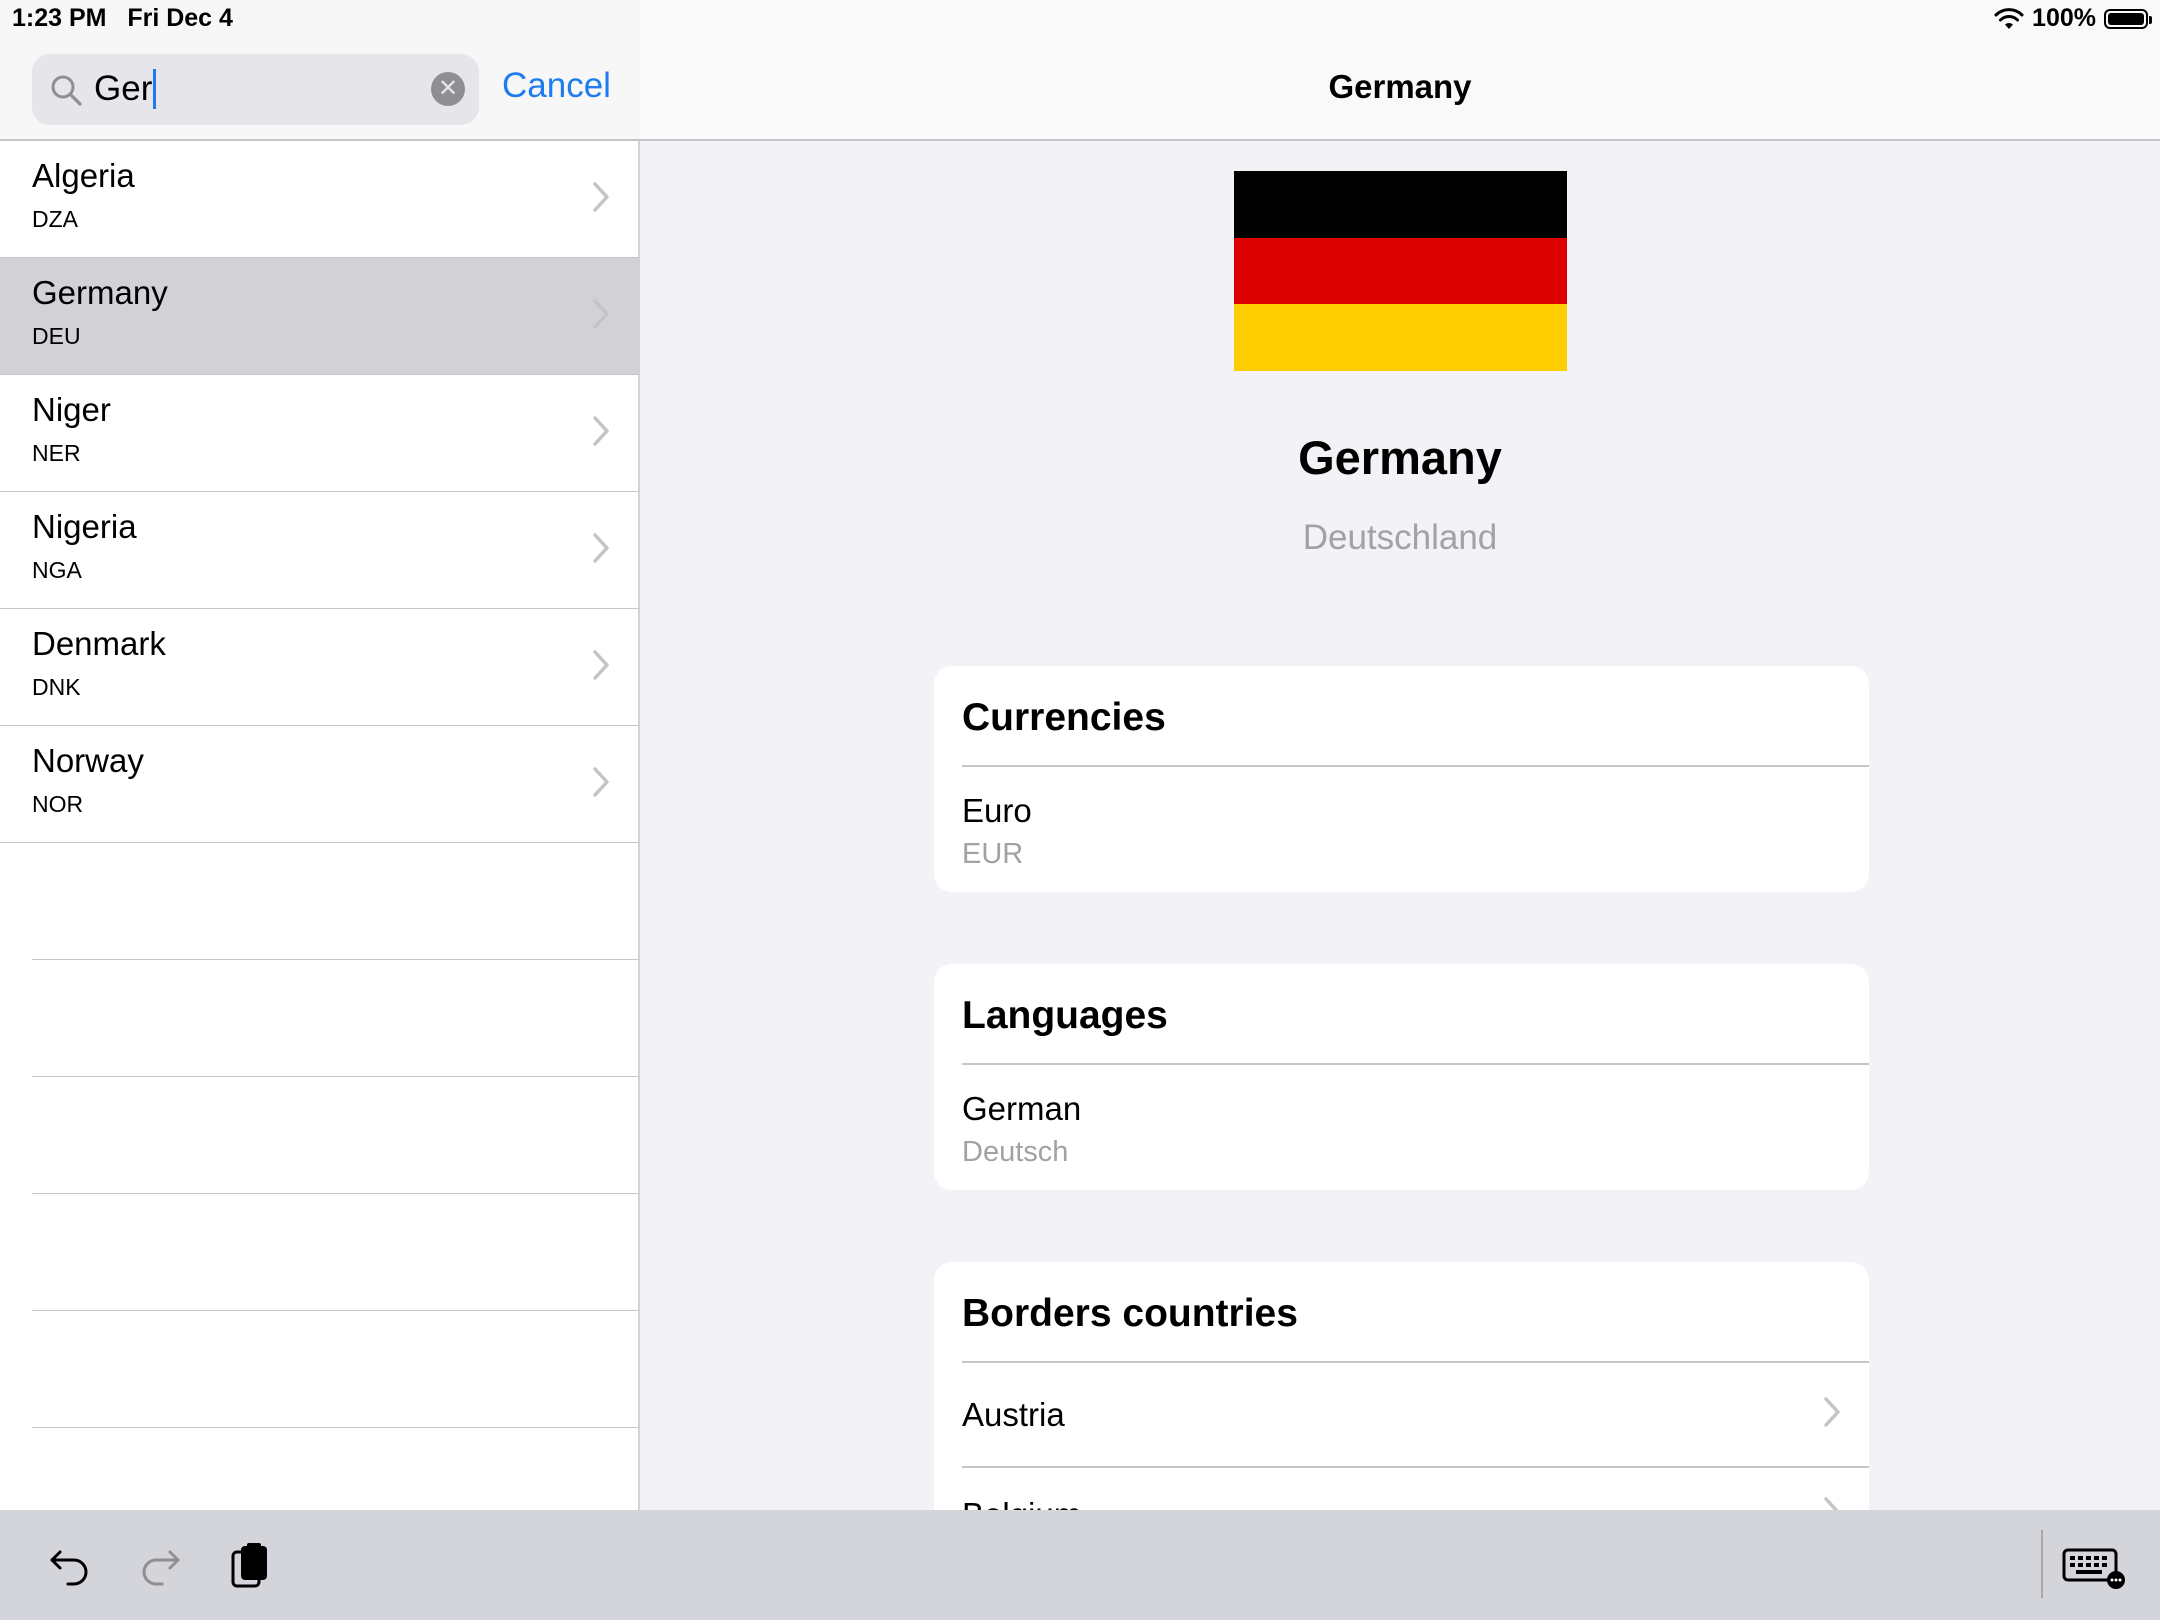 The width and height of the screenshot is (2160, 1620). What do you see at coordinates (319, 667) in the screenshot?
I see `country-row-denmark: Denmark DNK` at bounding box center [319, 667].